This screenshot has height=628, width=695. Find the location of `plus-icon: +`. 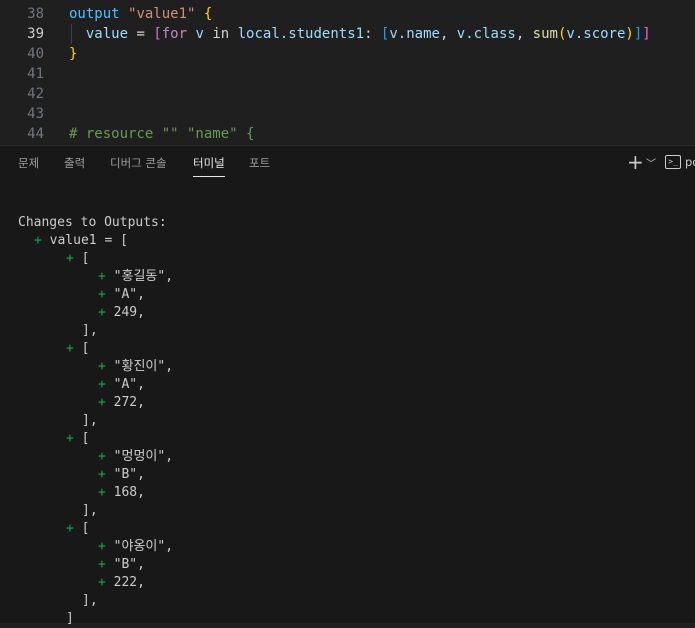

plus-icon: + is located at coordinates (635, 162).